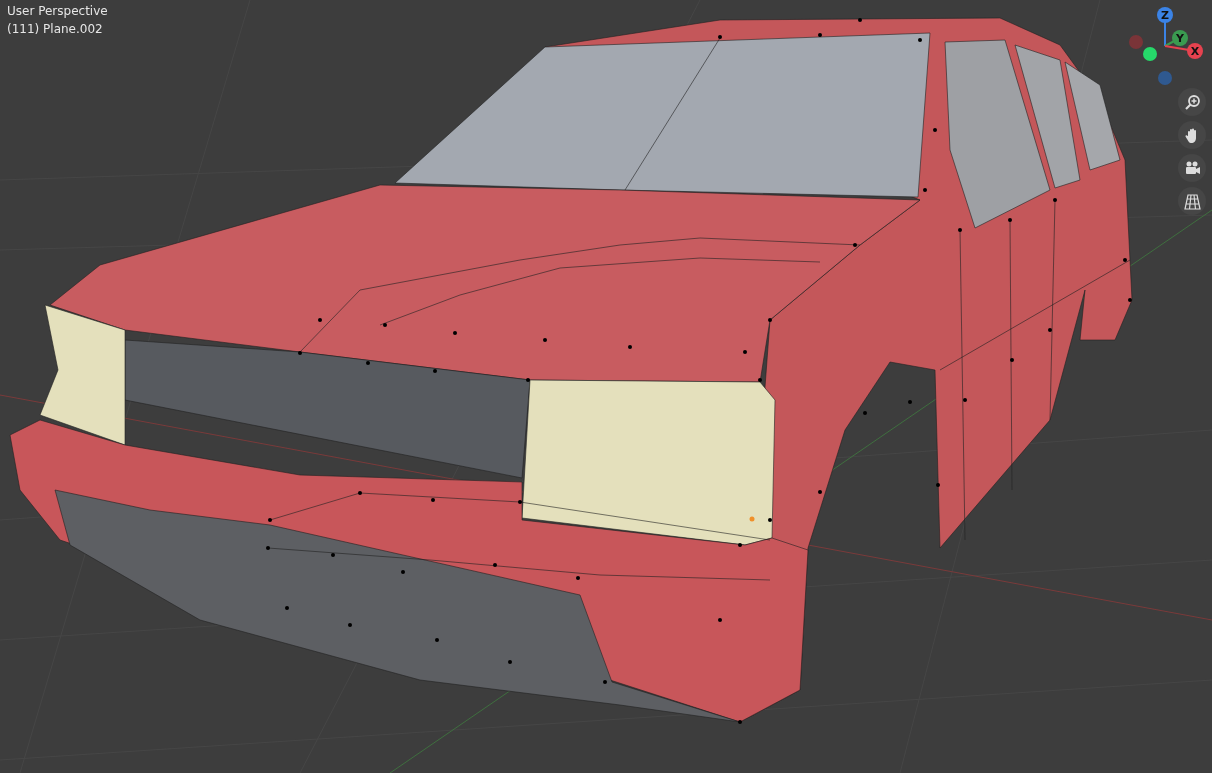  What do you see at coordinates (1180, 38) in the screenshot?
I see `axis-handle: Y` at bounding box center [1180, 38].